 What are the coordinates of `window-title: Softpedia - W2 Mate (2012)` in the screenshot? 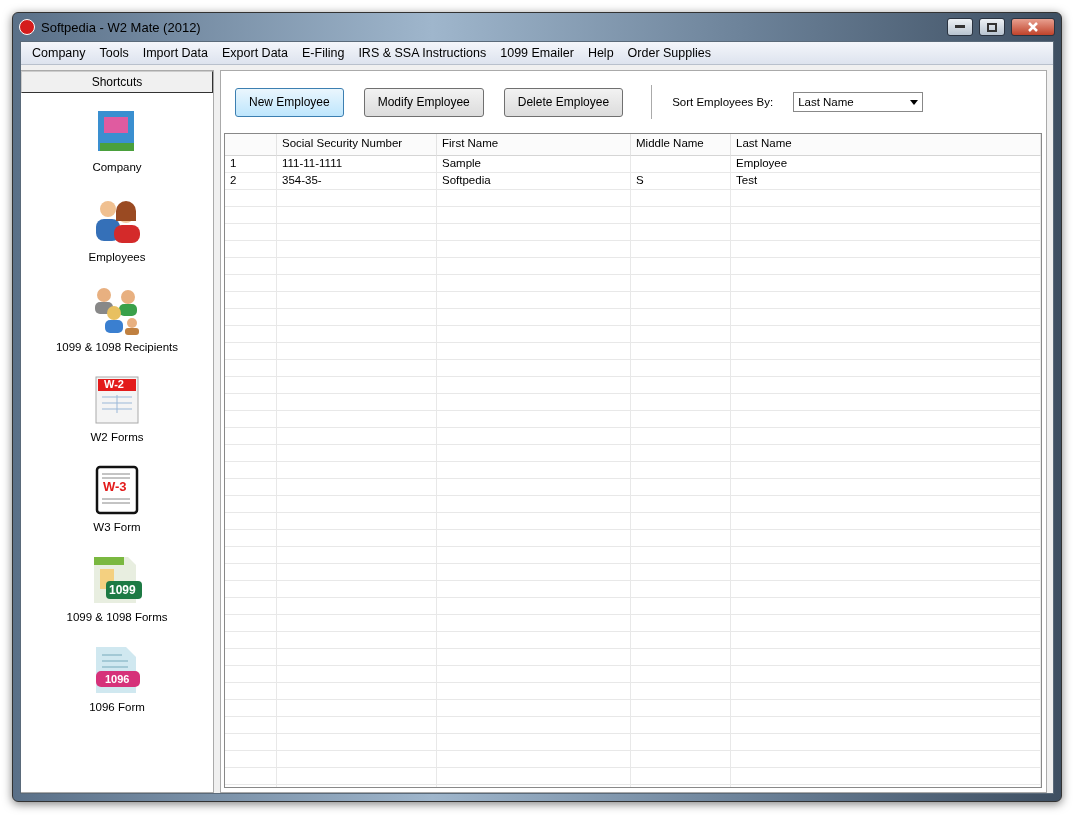 It's located at (121, 27).